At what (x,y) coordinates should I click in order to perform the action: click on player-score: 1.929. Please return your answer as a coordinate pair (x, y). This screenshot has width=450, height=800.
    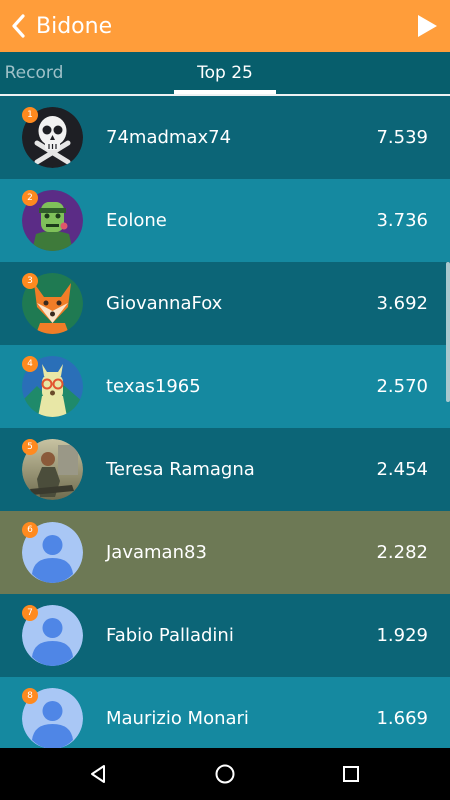
    Looking at the image, I should click on (402, 635).